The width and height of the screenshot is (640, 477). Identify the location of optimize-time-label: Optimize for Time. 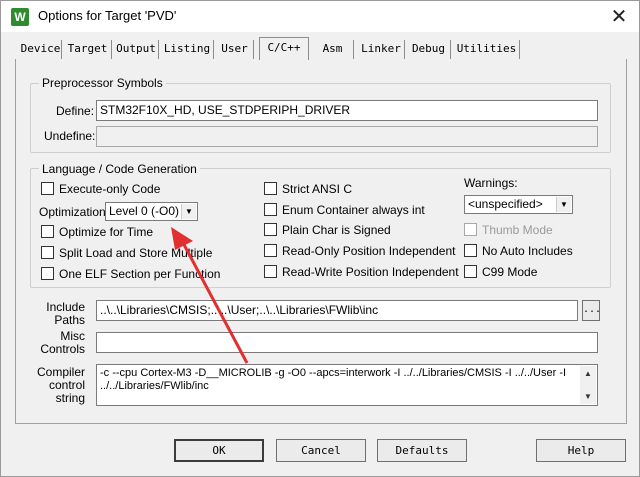
(106, 232).